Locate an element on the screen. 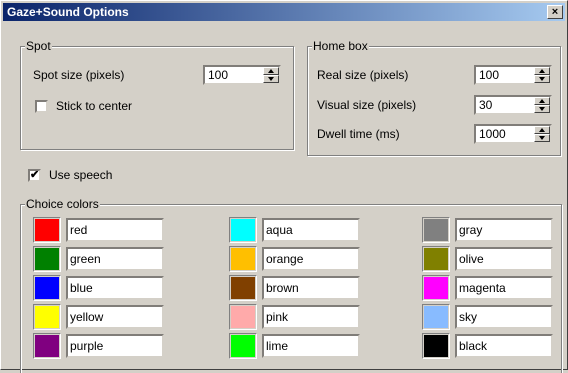 The image size is (568, 373). color-name-text: black is located at coordinates (473, 346).